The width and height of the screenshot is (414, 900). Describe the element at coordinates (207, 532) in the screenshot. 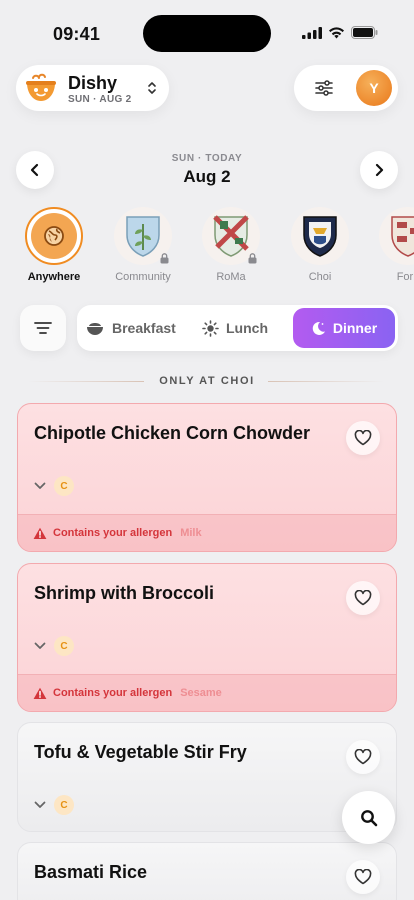

I see `allergen-warning: Contains your allergen Milk` at that location.